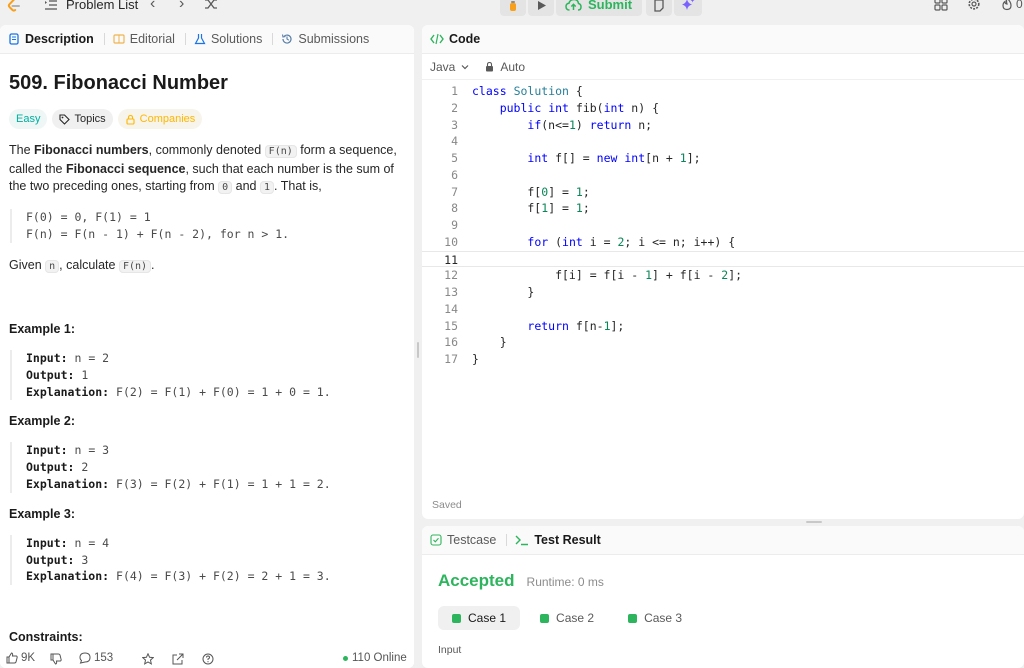 Image resolution: width=1024 pixels, height=668 pixels. I want to click on online-count: 110 Online, so click(379, 658).